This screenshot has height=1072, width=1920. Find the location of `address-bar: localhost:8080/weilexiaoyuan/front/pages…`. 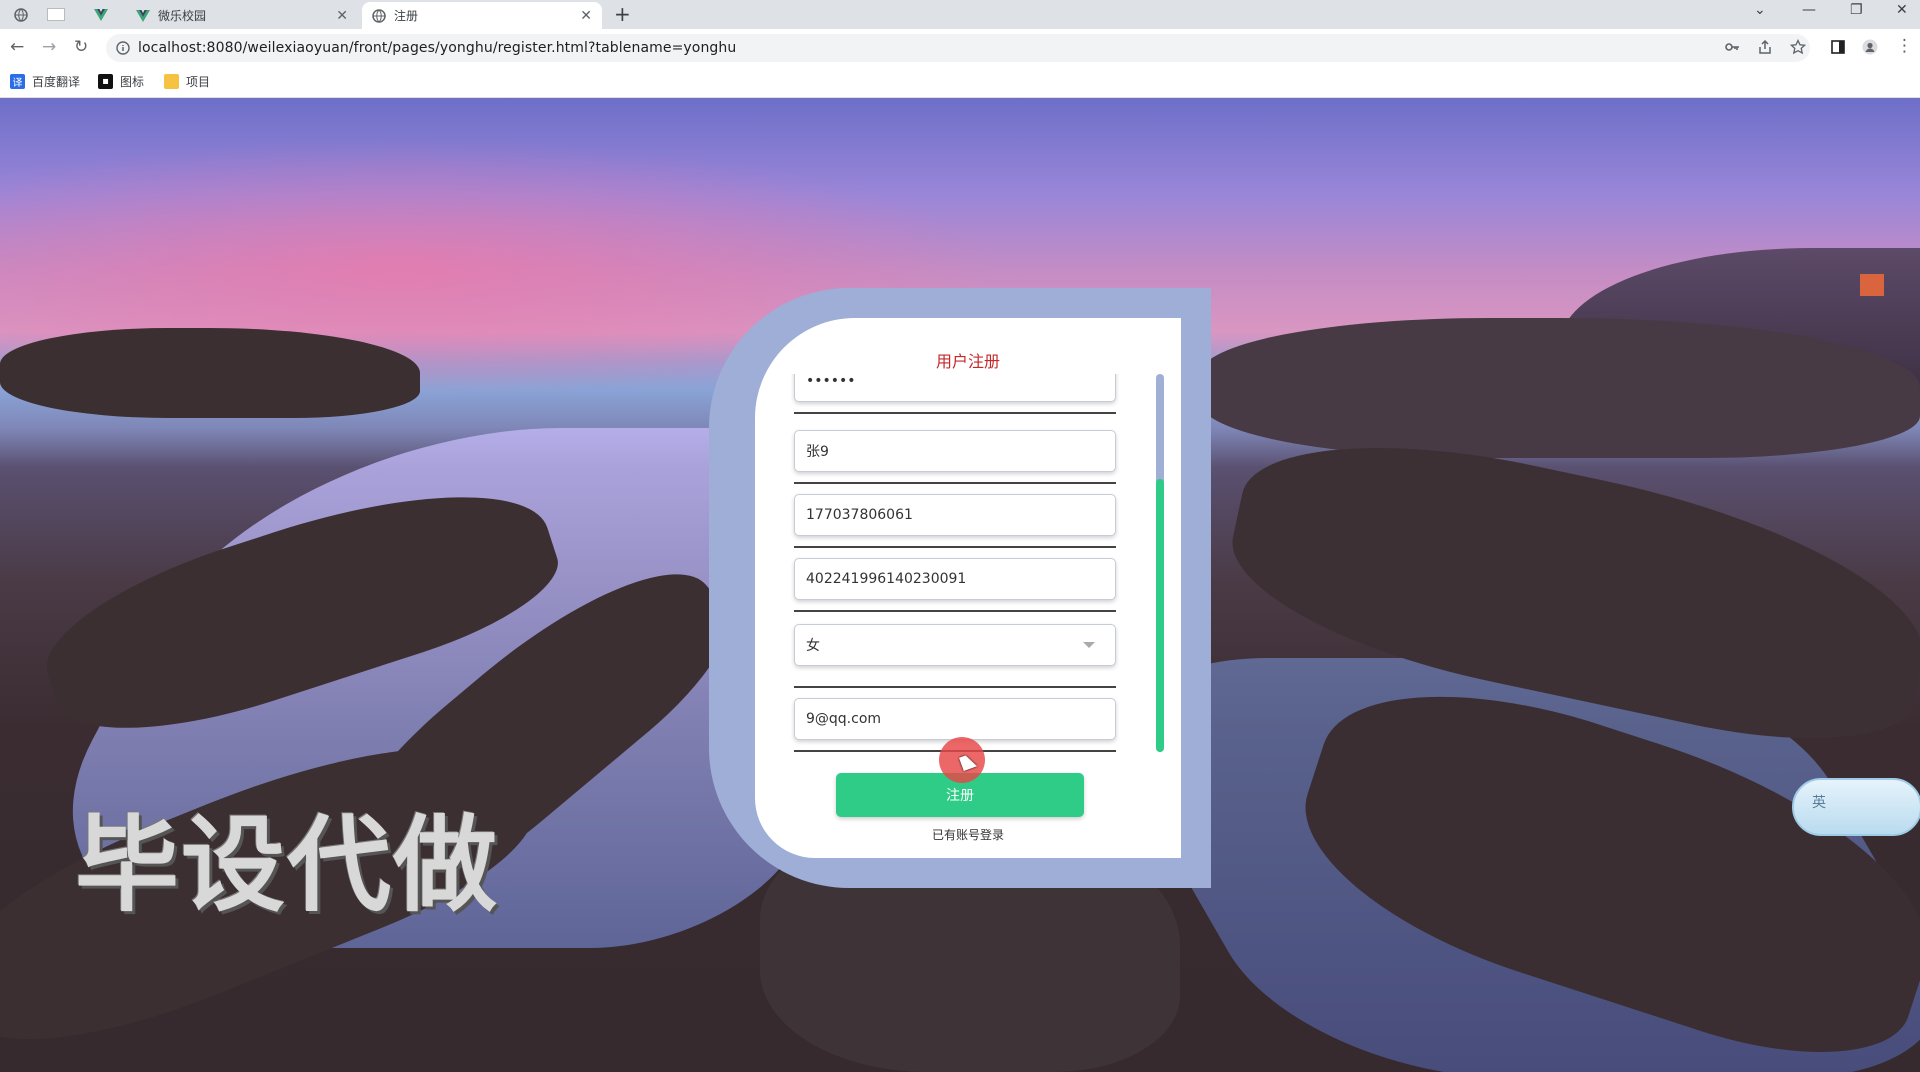

address-bar: localhost:8080/weilexiaoyuan/front/pages… is located at coordinates (958, 48).